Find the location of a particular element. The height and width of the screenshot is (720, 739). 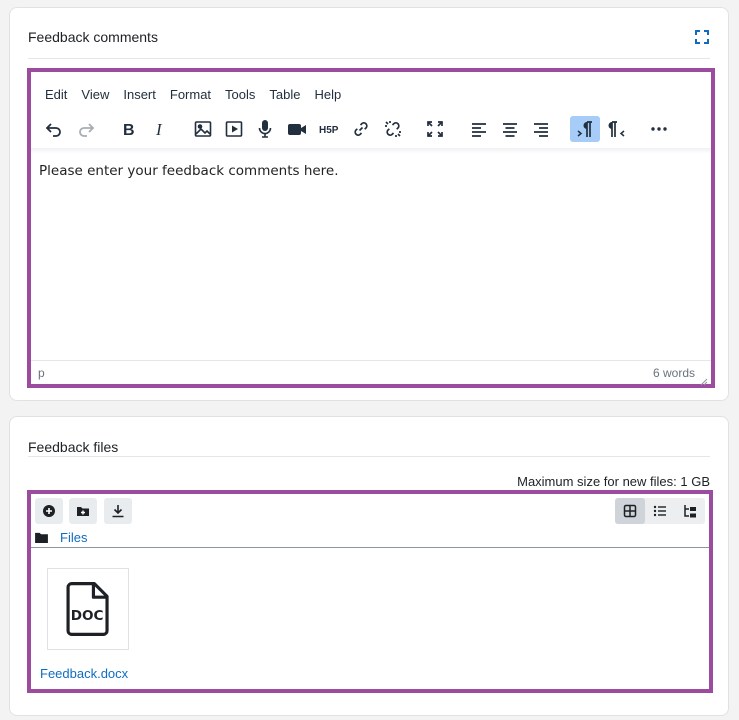

align-left-icon is located at coordinates (479, 130).